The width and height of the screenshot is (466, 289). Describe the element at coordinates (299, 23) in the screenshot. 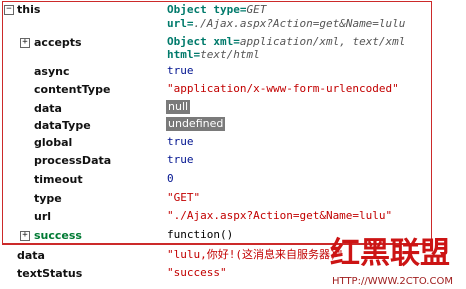

I see `this-url-value: ./Ajax.aspx?Action=get&Name=lulu` at that location.